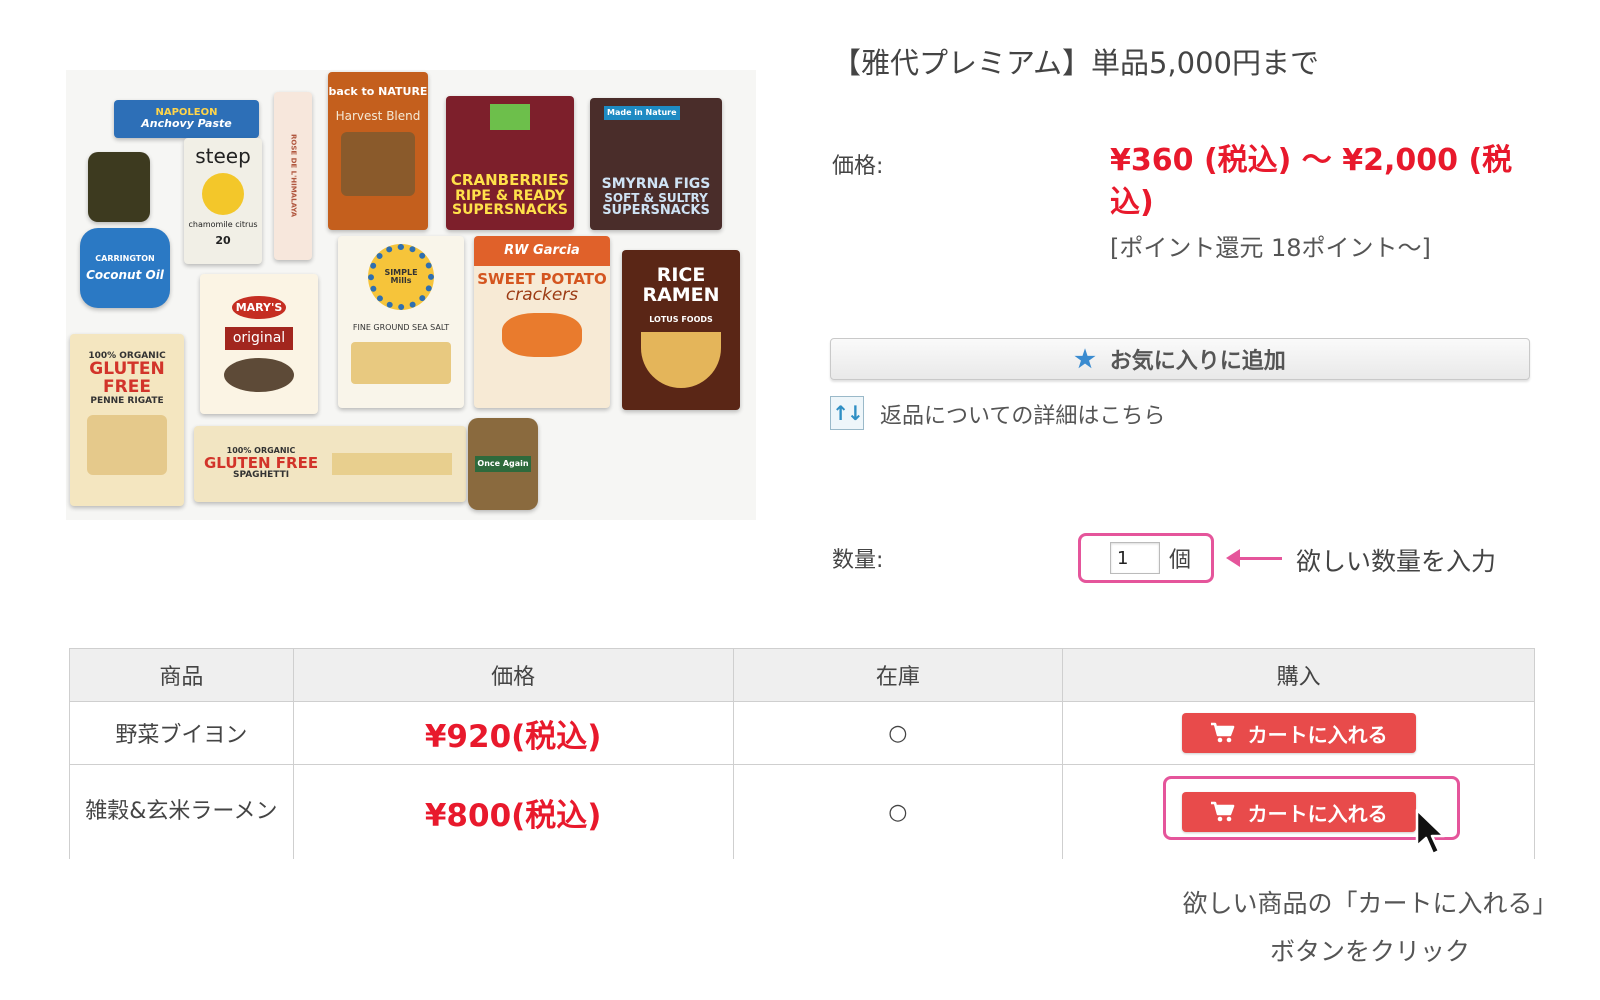  What do you see at coordinates (223, 241) in the screenshot?
I see `steep-number: 20` at bounding box center [223, 241].